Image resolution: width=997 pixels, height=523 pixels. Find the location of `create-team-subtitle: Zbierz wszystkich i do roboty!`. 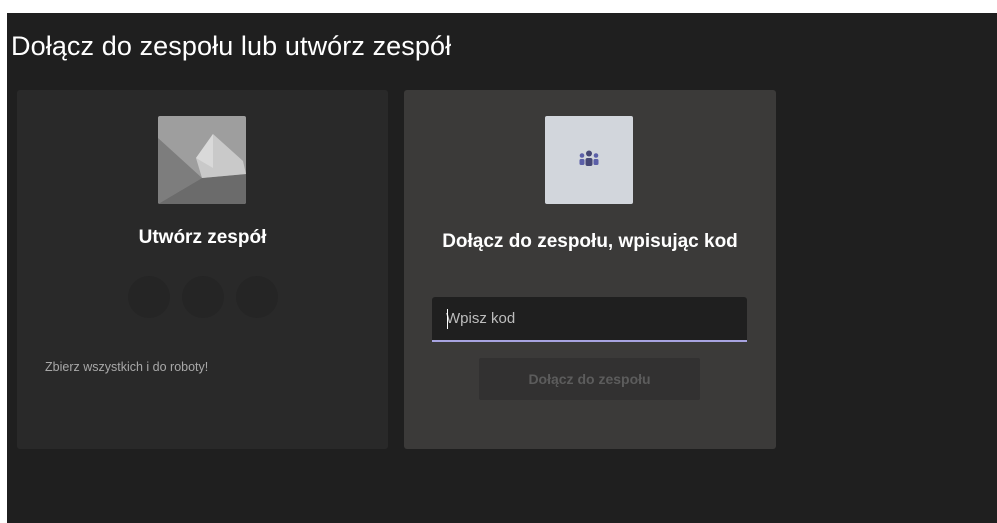

create-team-subtitle: Zbierz wszystkich i do roboty! is located at coordinates (127, 367).